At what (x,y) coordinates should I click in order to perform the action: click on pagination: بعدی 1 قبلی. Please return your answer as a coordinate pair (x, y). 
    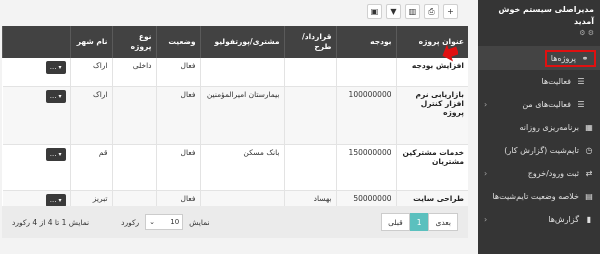
    Looking at the image, I should click on (419, 222).